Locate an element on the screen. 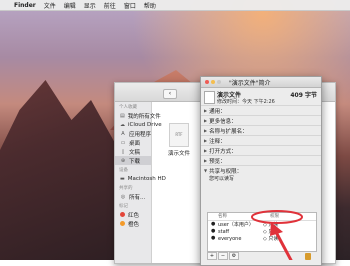 The height and width of the screenshot is (266, 350). sidebar-item-documents: ▯ 文稿 is located at coordinates (133, 151).